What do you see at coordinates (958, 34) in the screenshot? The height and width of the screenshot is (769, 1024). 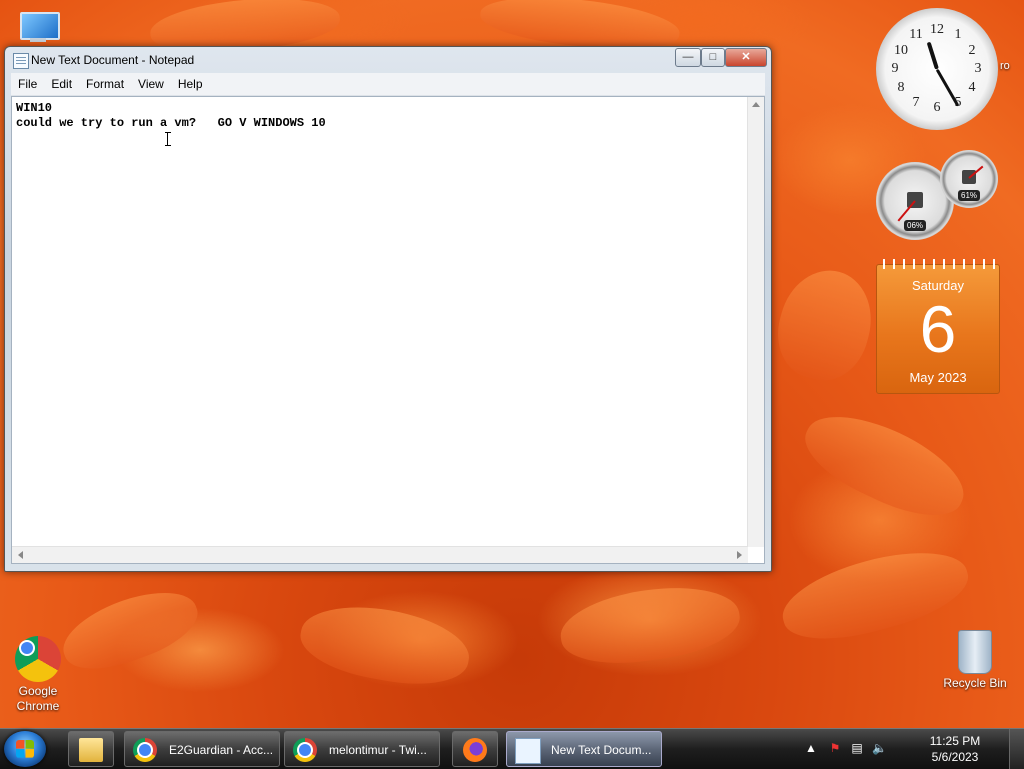 I see `clock-number: 1` at bounding box center [958, 34].